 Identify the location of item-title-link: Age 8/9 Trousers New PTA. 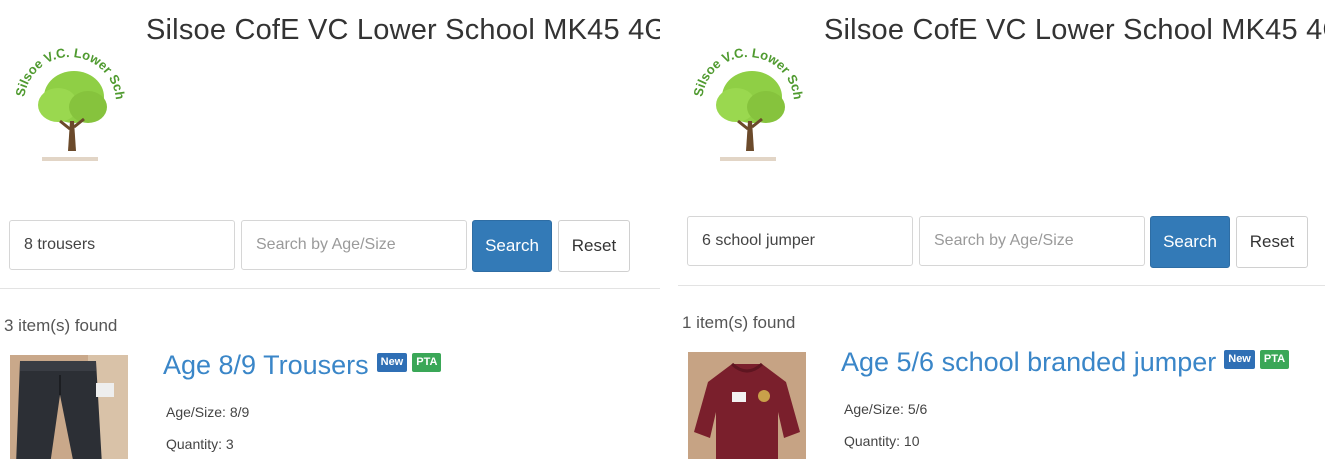
(302, 365).